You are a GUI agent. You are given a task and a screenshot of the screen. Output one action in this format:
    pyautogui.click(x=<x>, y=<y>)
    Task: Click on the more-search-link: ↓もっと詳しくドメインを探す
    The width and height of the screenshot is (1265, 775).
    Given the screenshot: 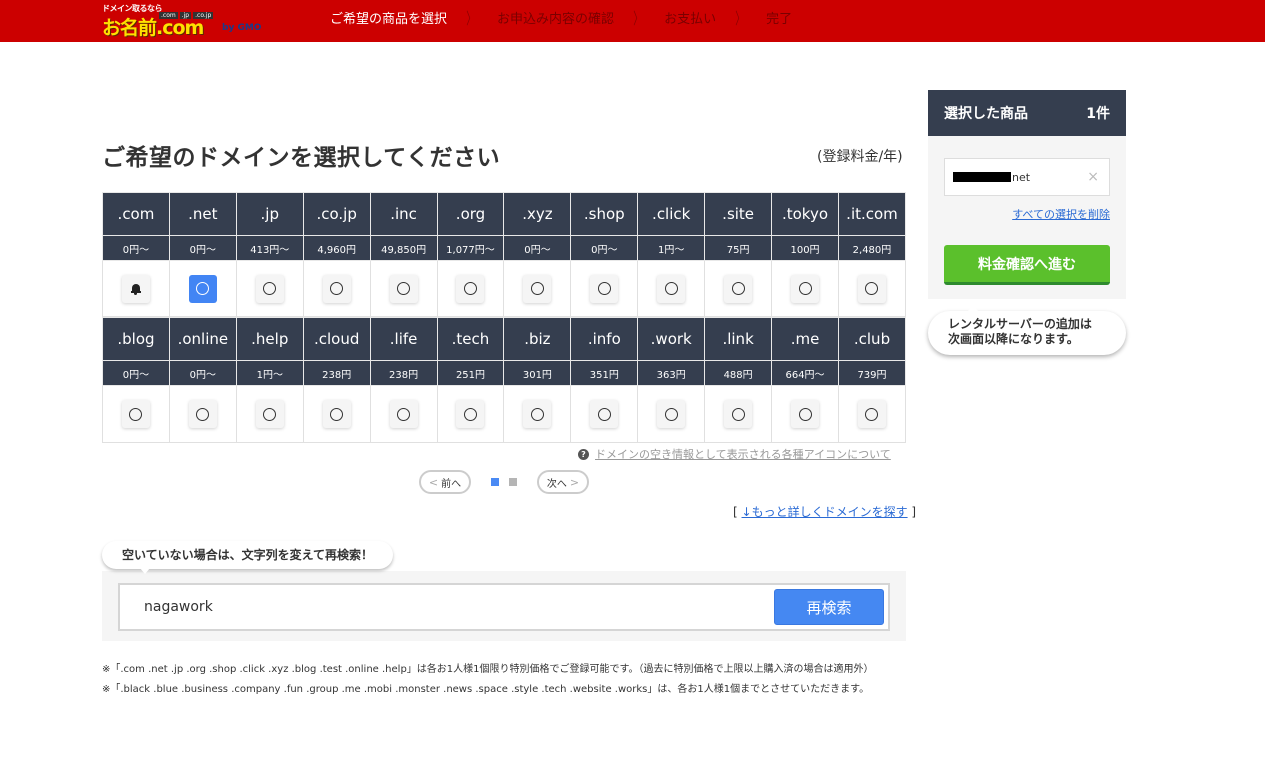 What is the action you would take?
    pyautogui.click(x=825, y=512)
    